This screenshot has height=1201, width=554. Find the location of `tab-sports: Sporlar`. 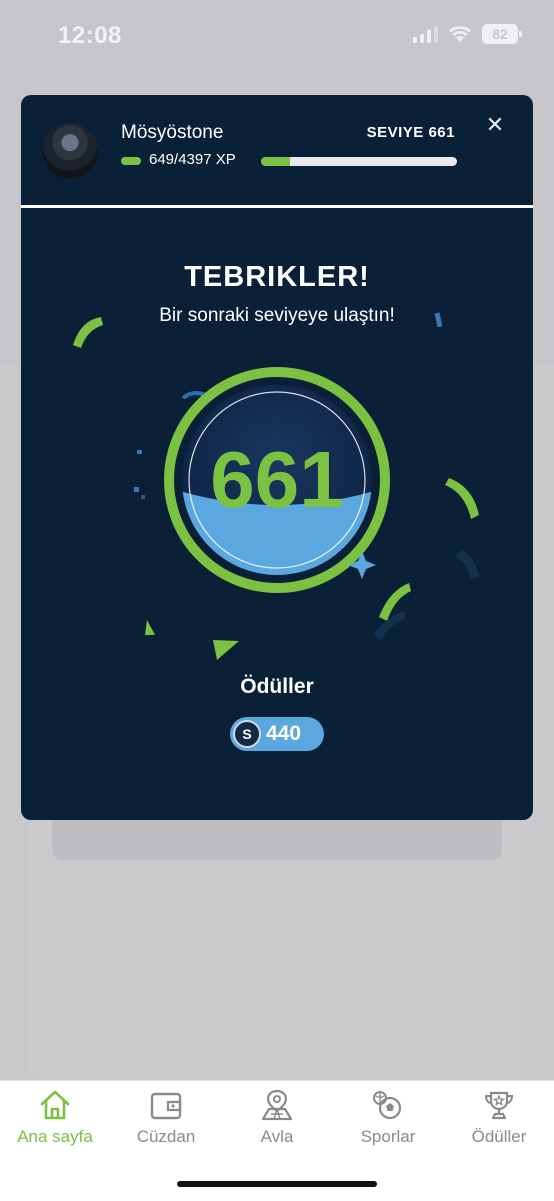

tab-sports: Sporlar is located at coordinates (388, 1117).